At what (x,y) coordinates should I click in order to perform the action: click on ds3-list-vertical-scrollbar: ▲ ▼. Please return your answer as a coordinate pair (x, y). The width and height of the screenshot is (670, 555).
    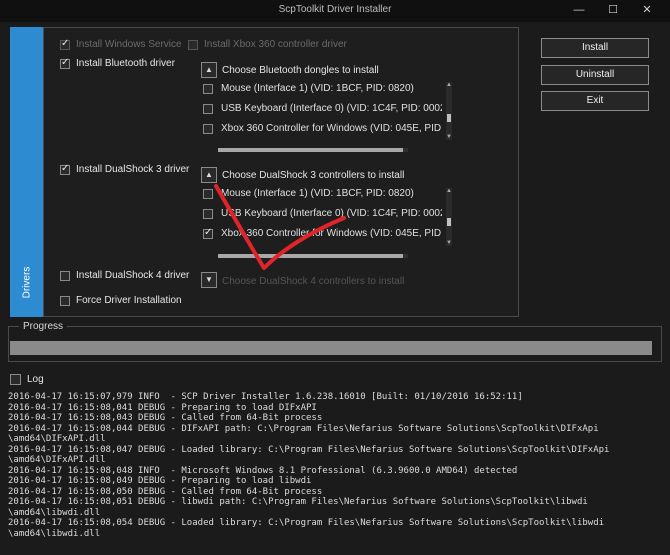
    Looking at the image, I should click on (449, 217).